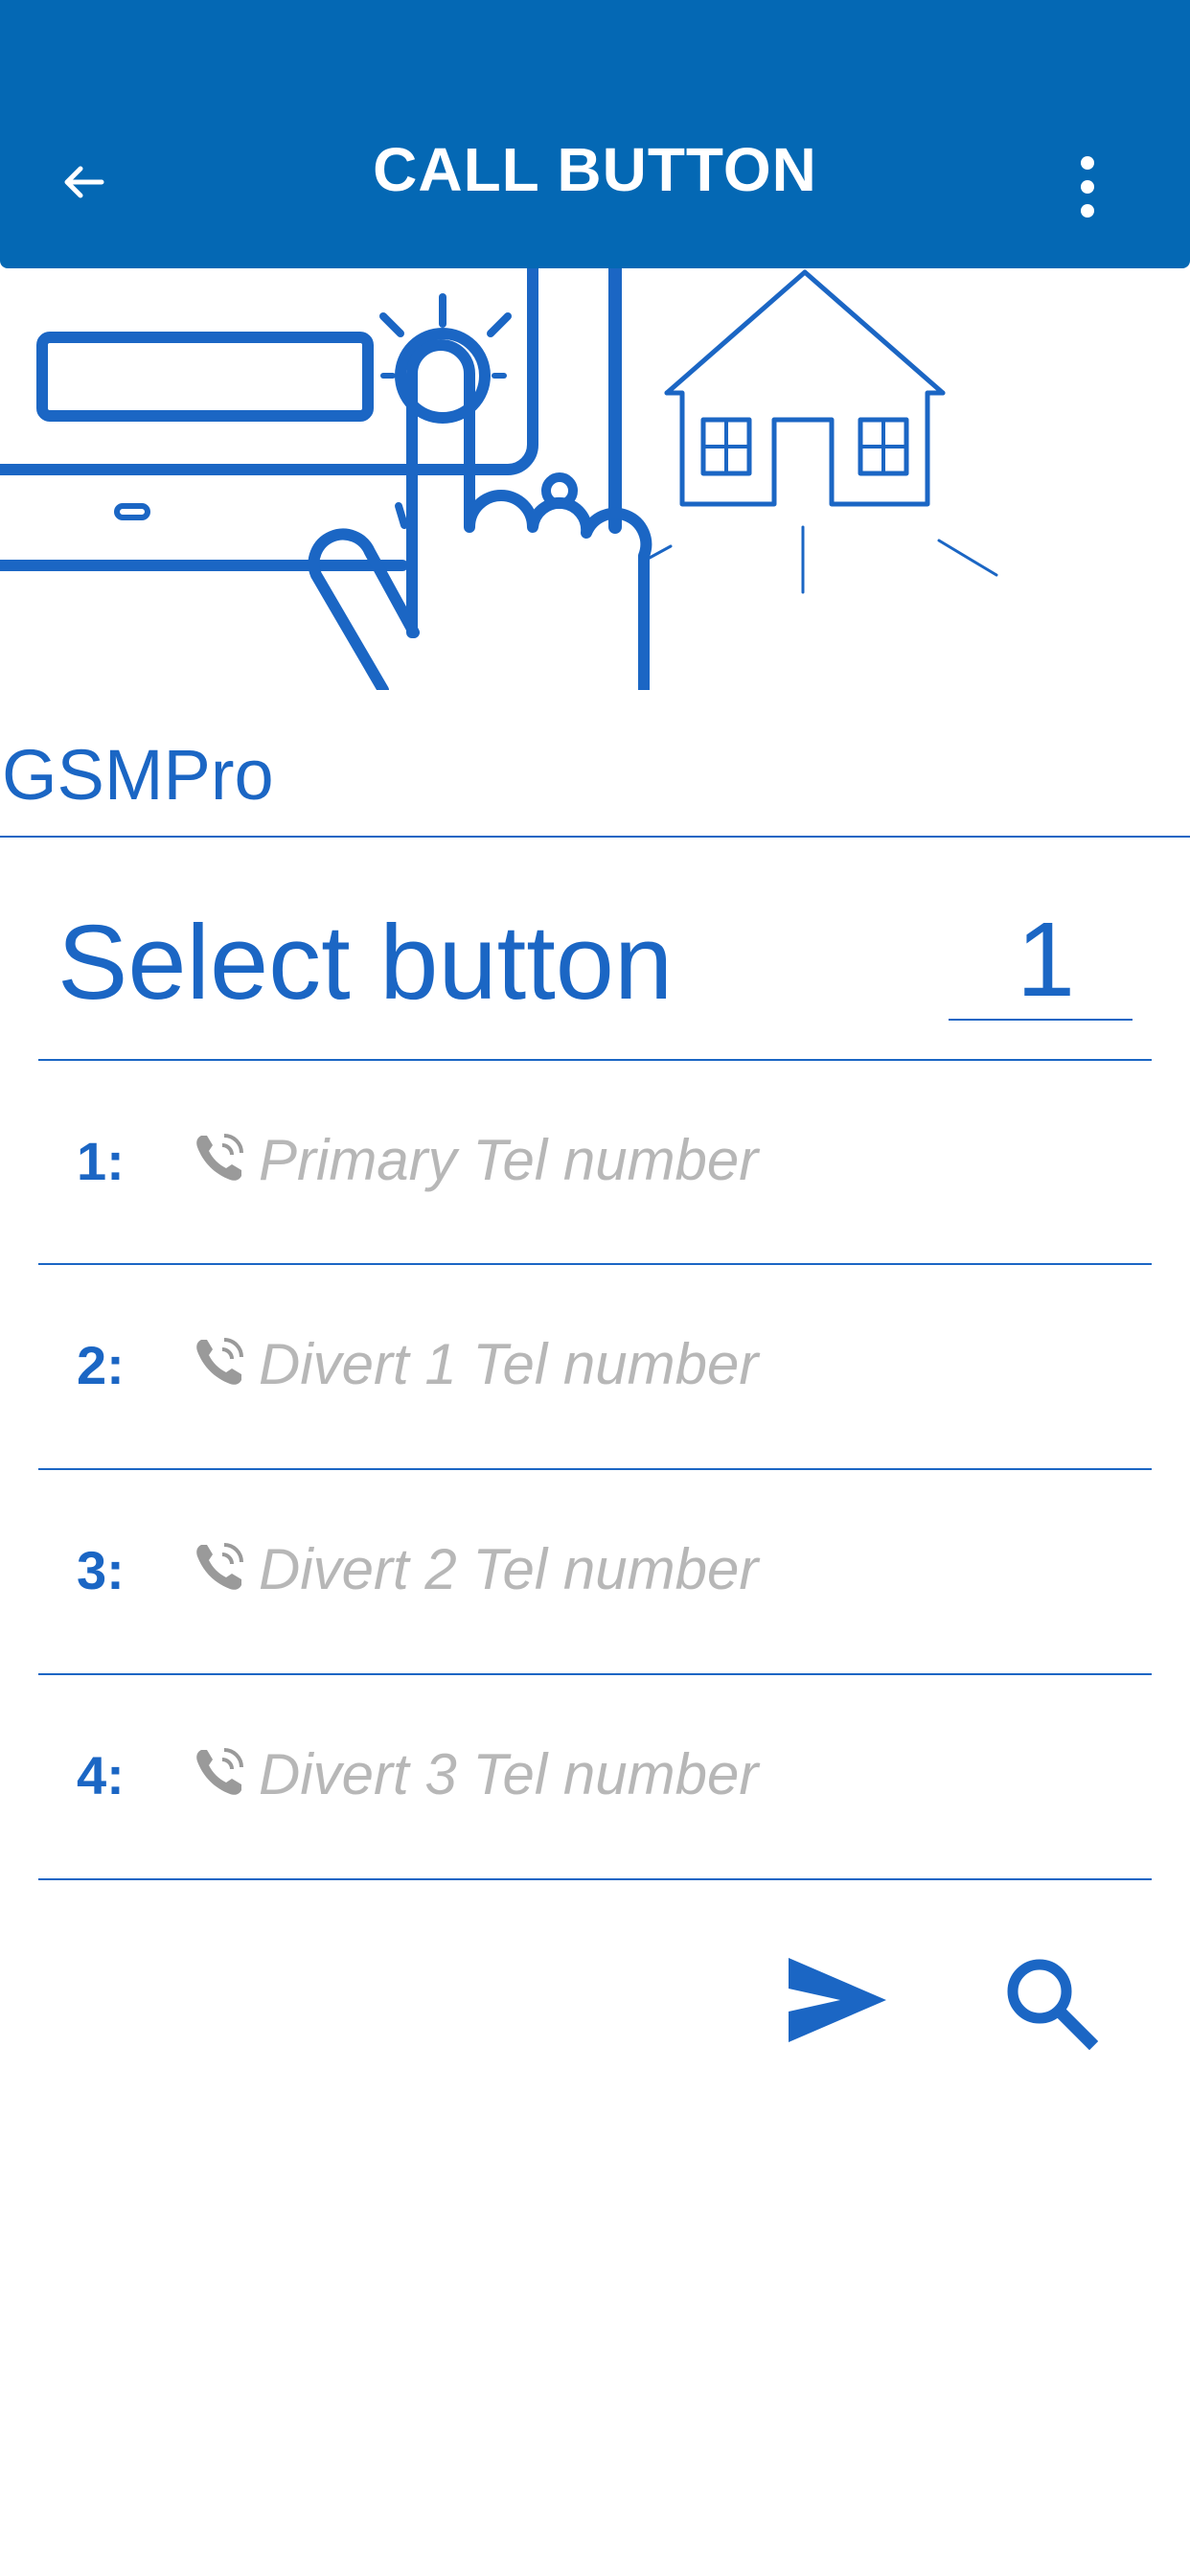 The width and height of the screenshot is (1190, 2576). What do you see at coordinates (681, 1774) in the screenshot?
I see `divert-3-tel-input` at bounding box center [681, 1774].